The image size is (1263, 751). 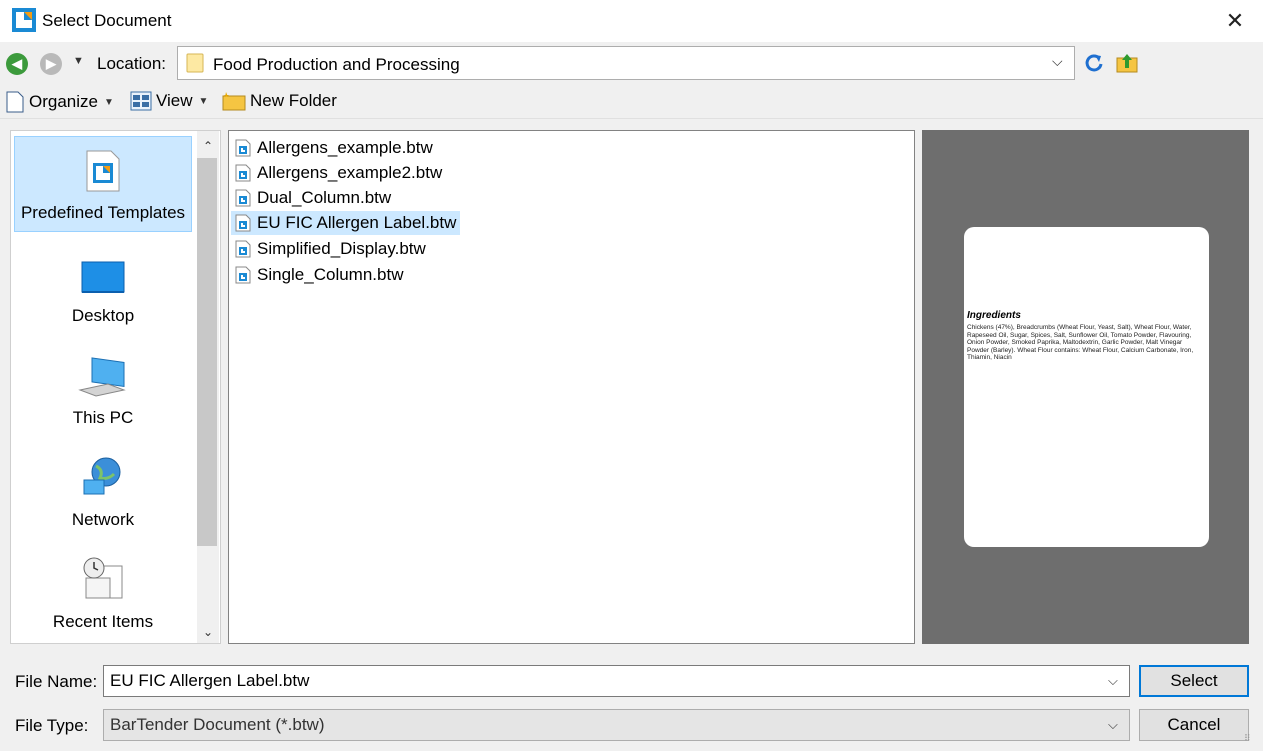 I want to click on place-recent-items: Recent Items, so click(x=103, y=592).